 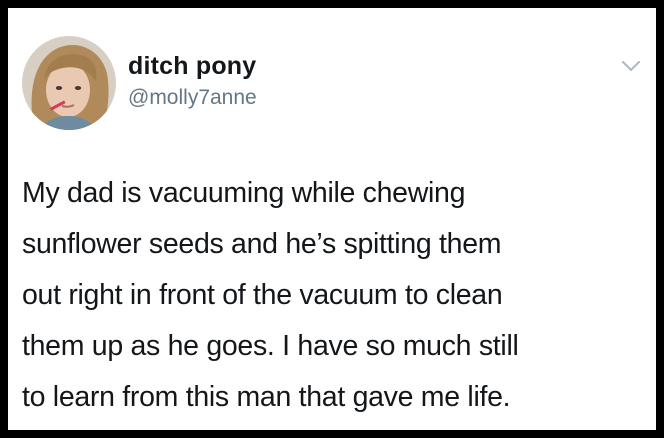 I want to click on tweet-text-line: them up as he goes. I have so much still, so click(x=270, y=346).